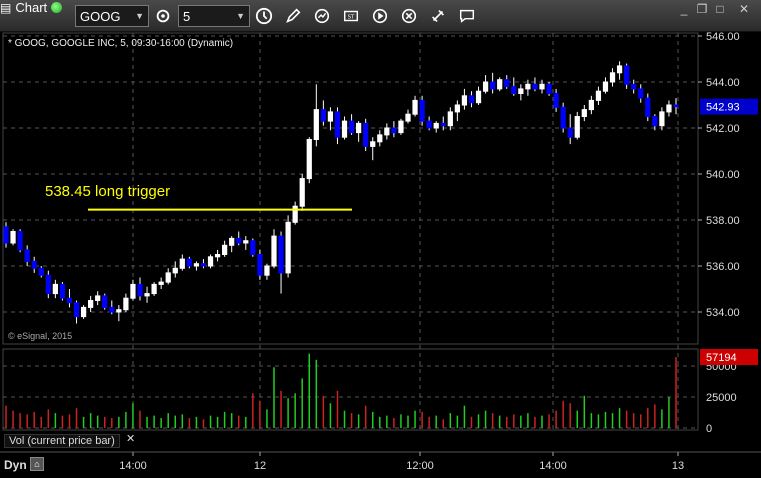 Image resolution: width=761 pixels, height=478 pixels. Describe the element at coordinates (108, 191) in the screenshot. I see `trigger-annotation-label: 538.45 long trigger` at that location.